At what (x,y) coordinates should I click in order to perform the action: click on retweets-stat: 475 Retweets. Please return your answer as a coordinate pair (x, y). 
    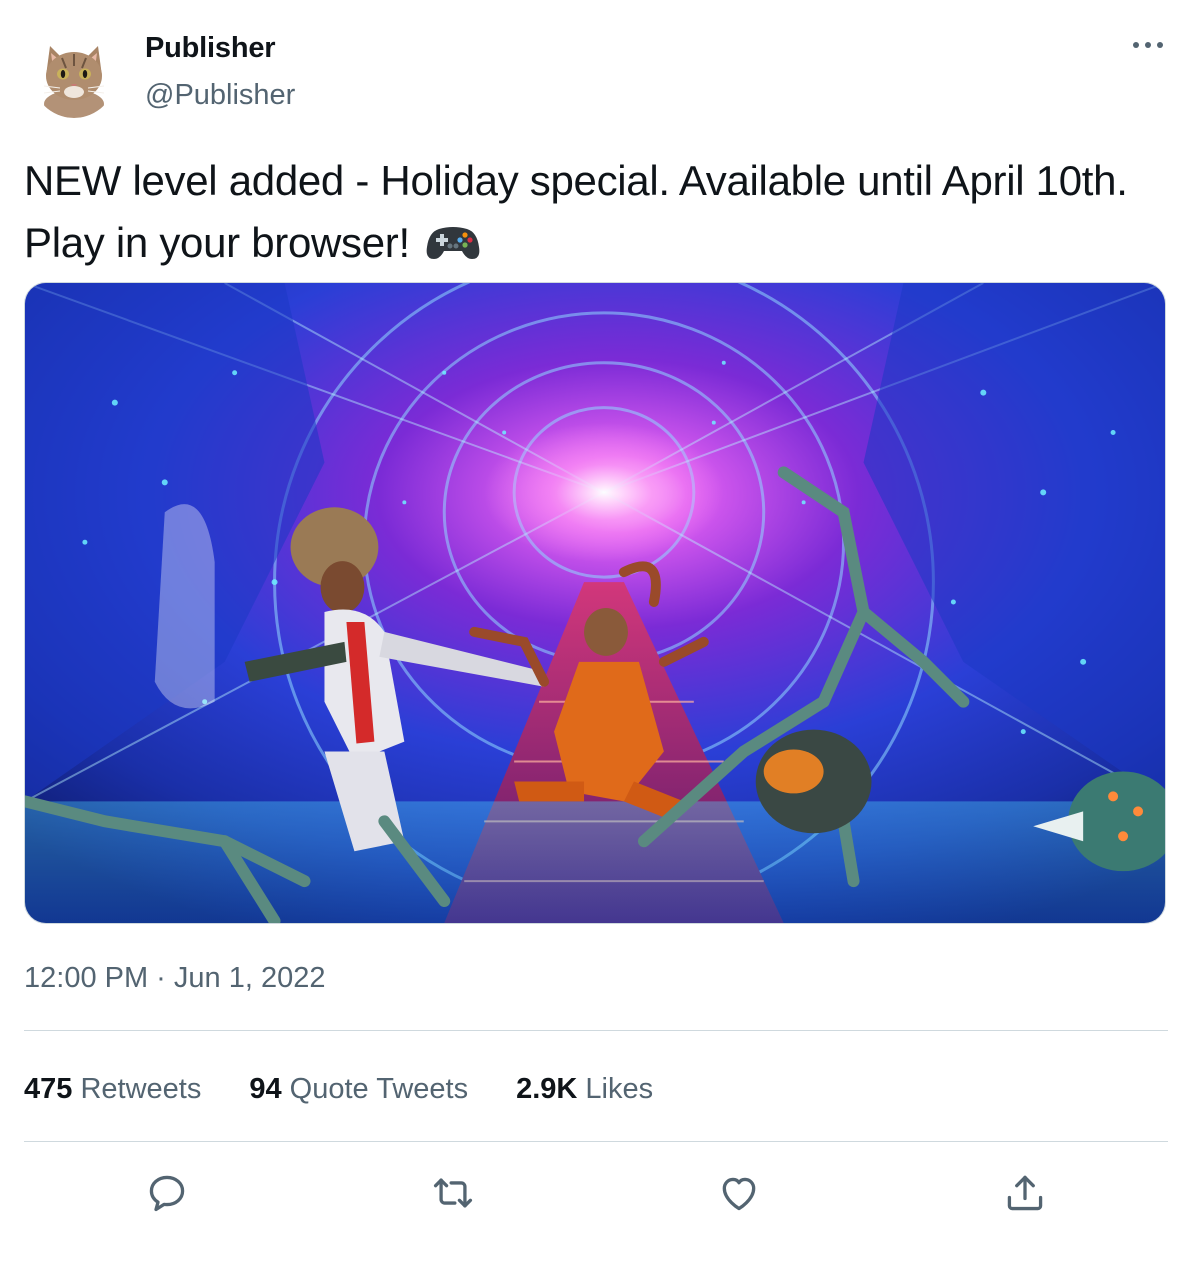
    Looking at the image, I should click on (112, 1089).